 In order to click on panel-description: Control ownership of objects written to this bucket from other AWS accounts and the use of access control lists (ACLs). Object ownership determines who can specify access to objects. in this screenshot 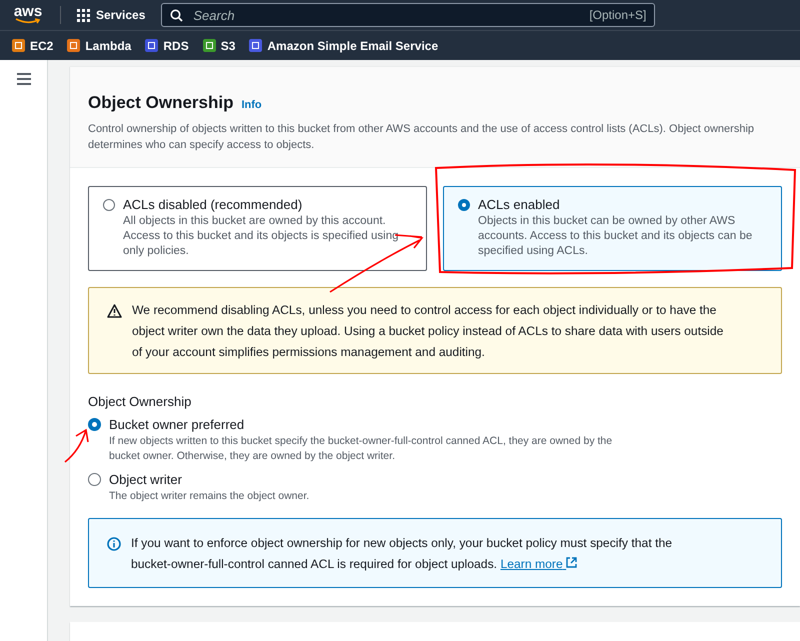, I will do `click(422, 137)`.